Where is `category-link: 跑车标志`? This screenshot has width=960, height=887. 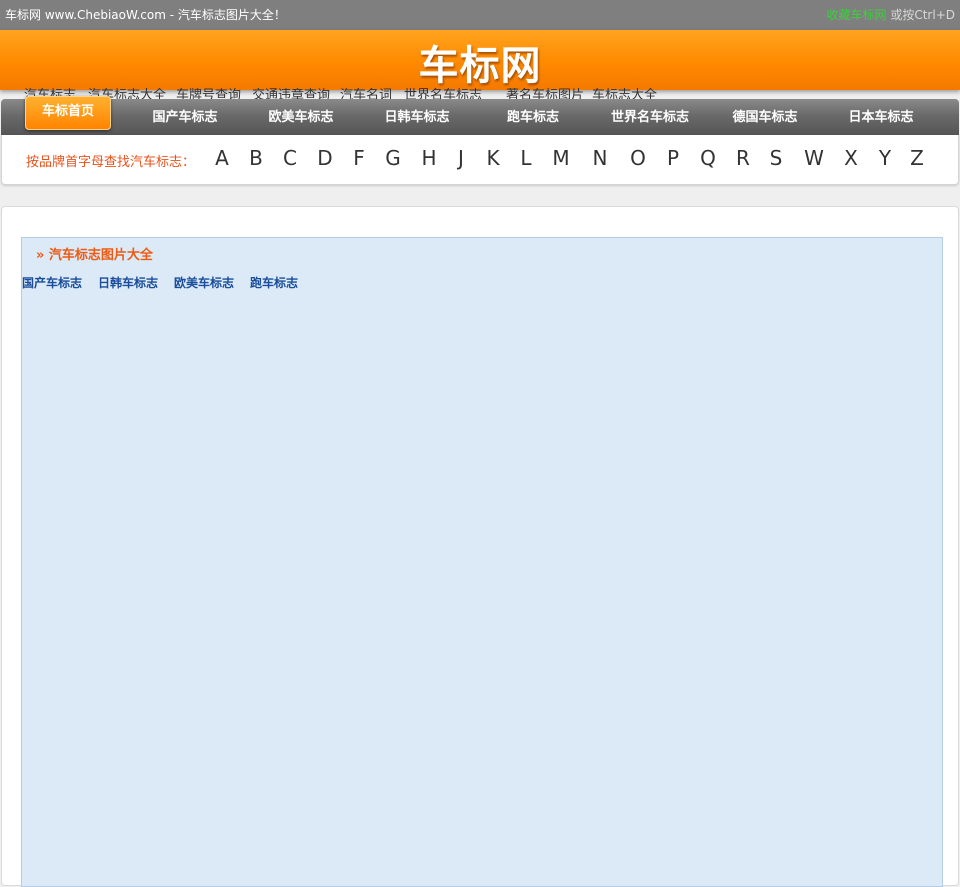
category-link: 跑车标志 is located at coordinates (274, 282).